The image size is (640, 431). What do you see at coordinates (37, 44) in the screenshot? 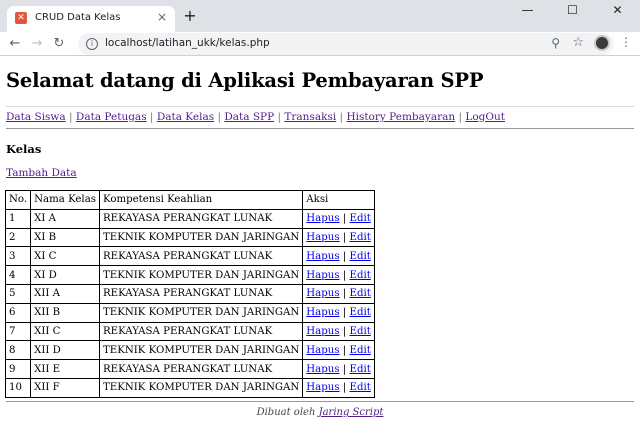
I see `forward-arrow-icon: →` at bounding box center [37, 44].